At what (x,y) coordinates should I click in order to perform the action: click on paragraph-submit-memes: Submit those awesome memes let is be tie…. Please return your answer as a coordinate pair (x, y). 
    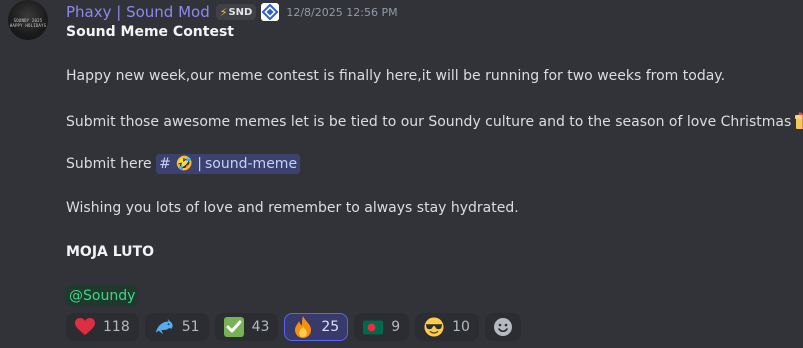
    Looking at the image, I should click on (434, 123).